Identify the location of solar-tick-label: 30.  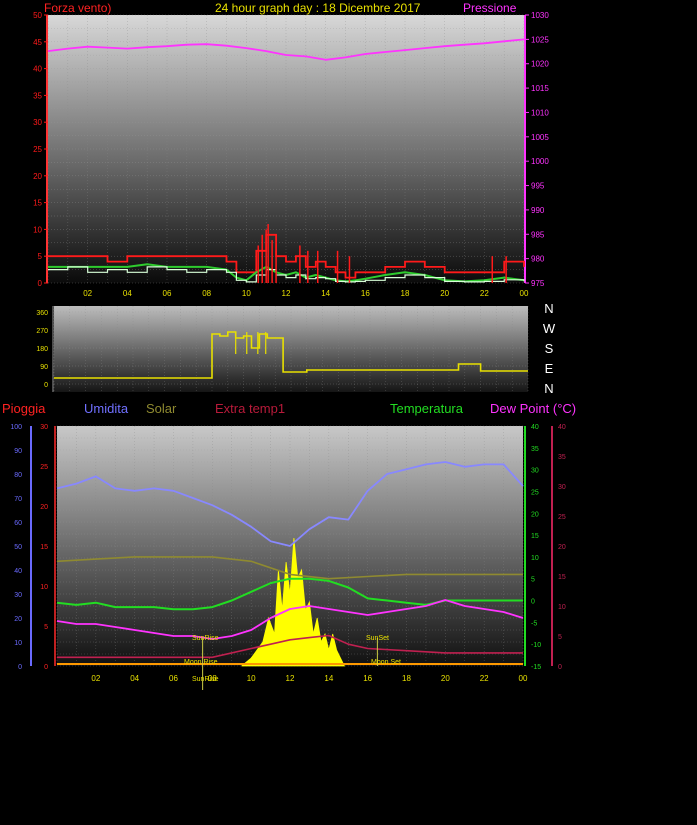
(44, 427).